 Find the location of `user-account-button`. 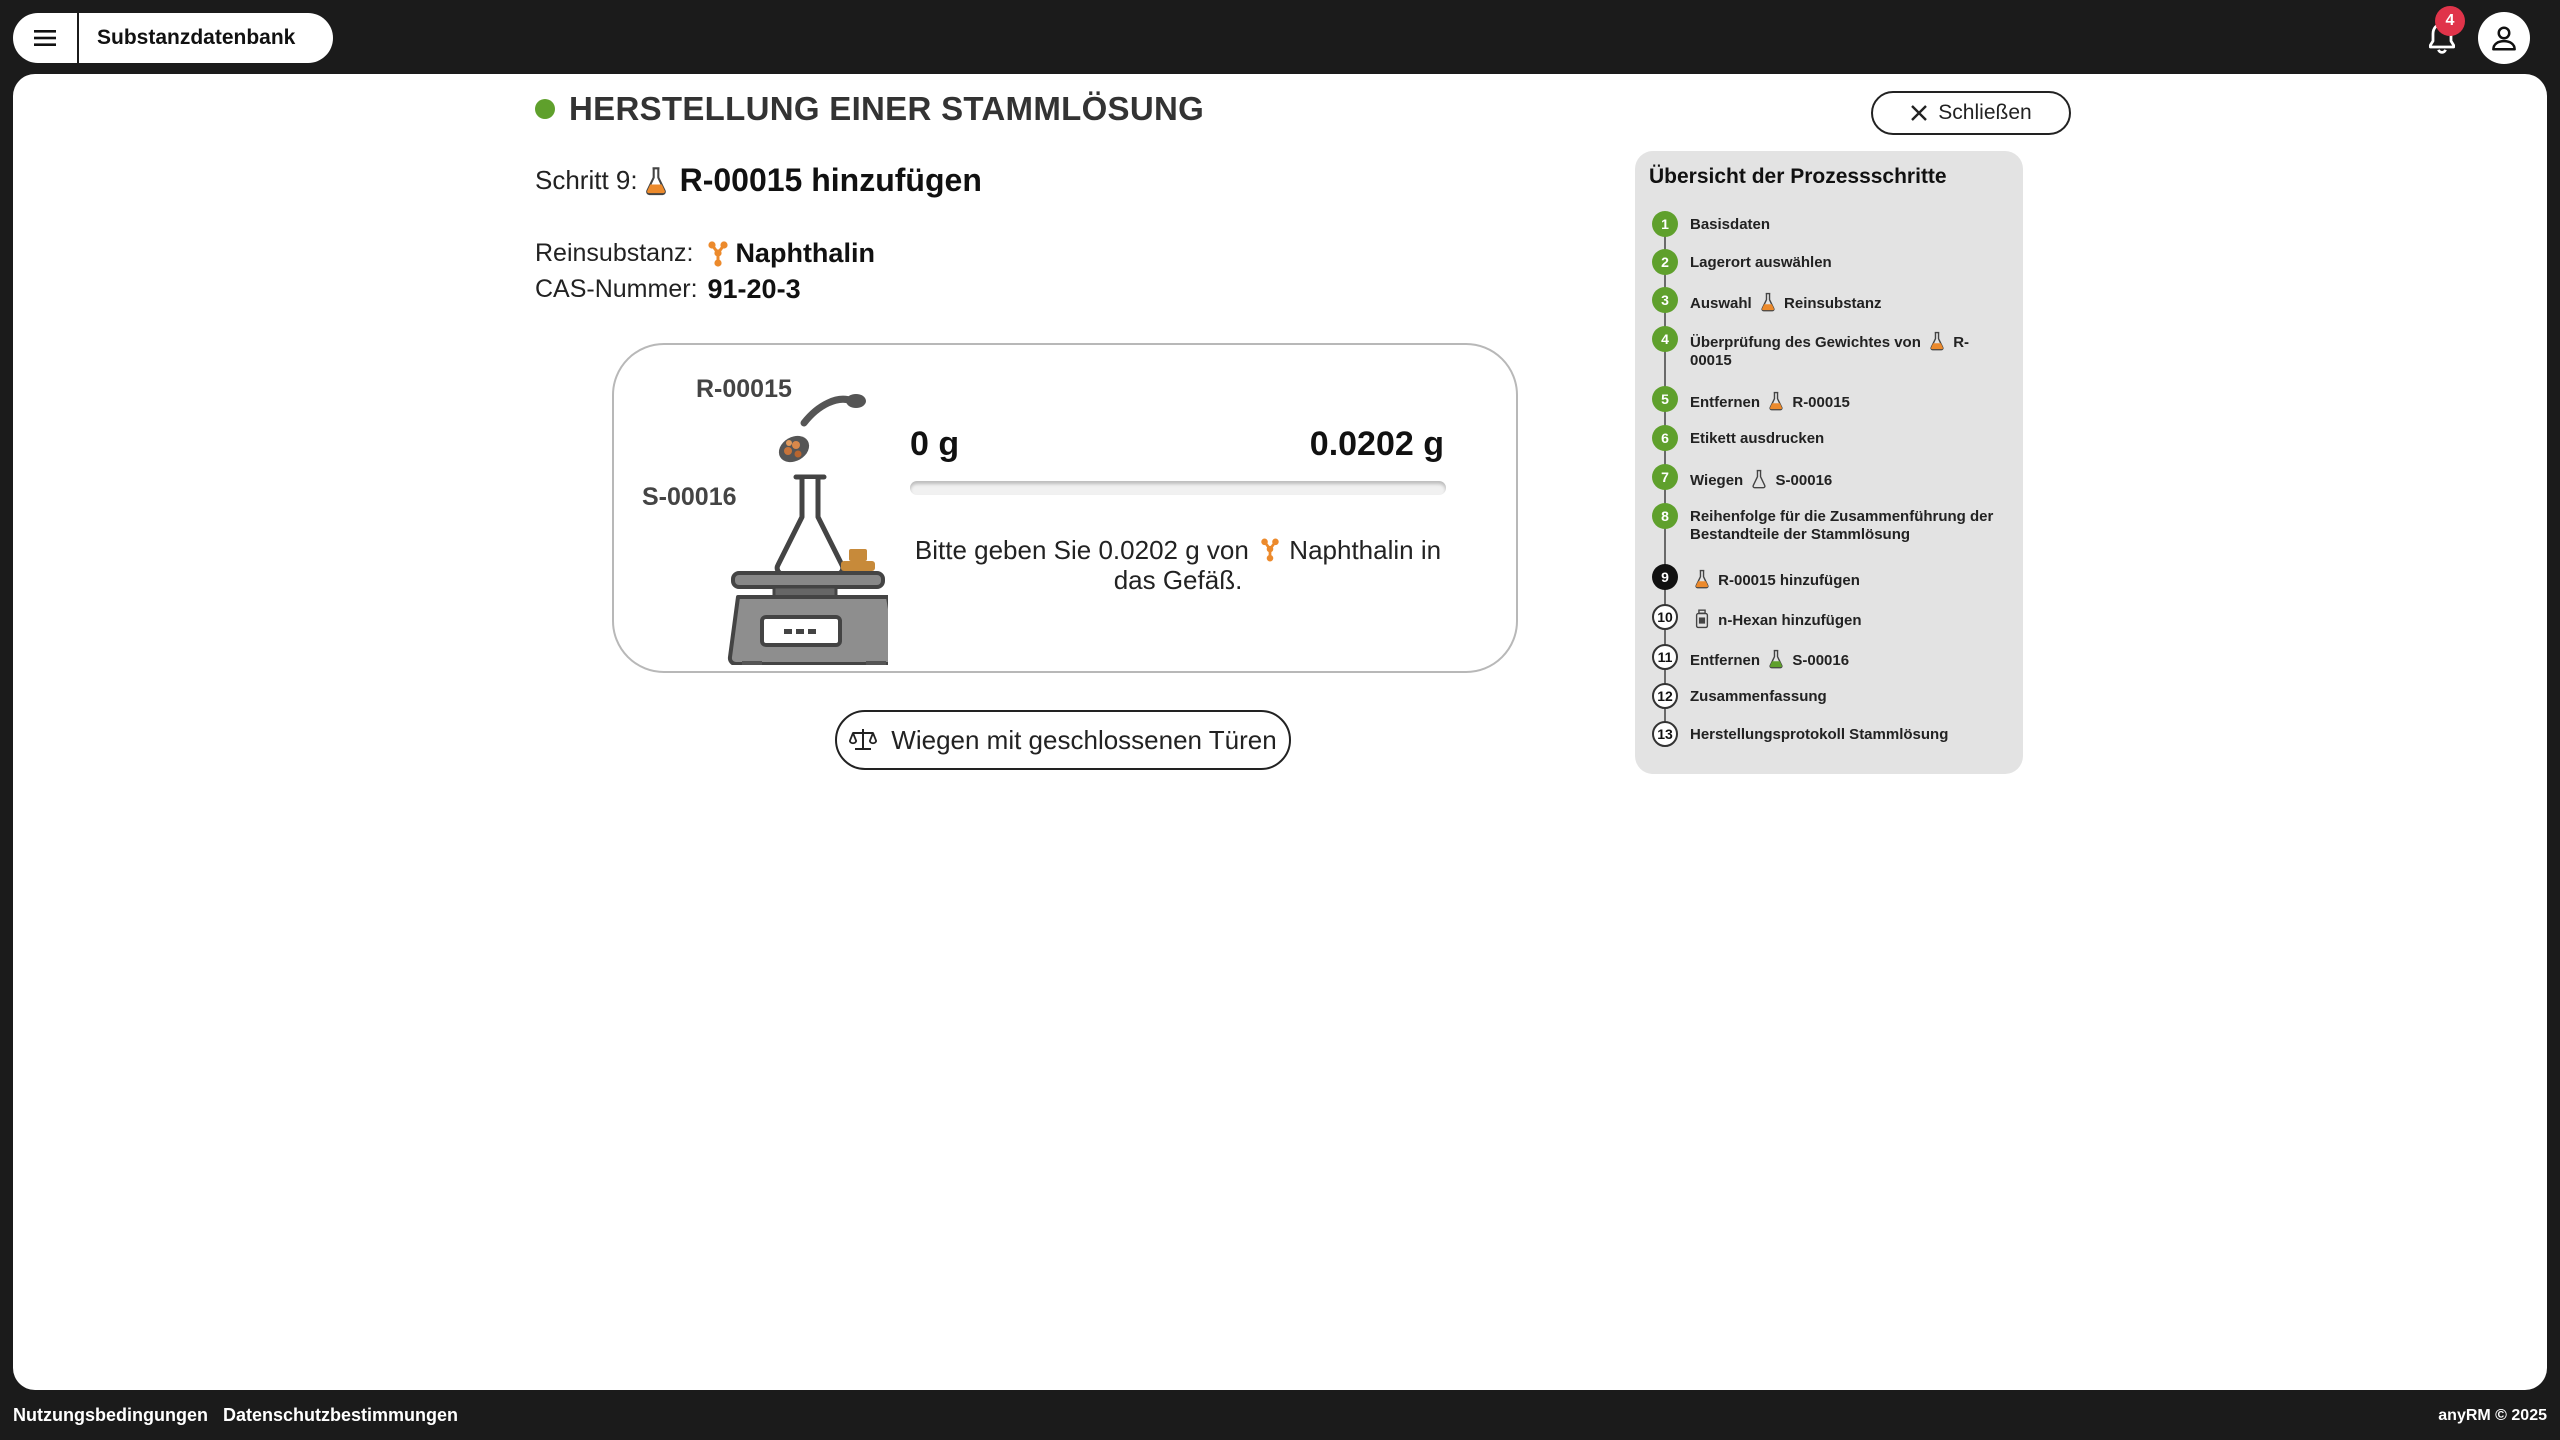

user-account-button is located at coordinates (2504, 38).